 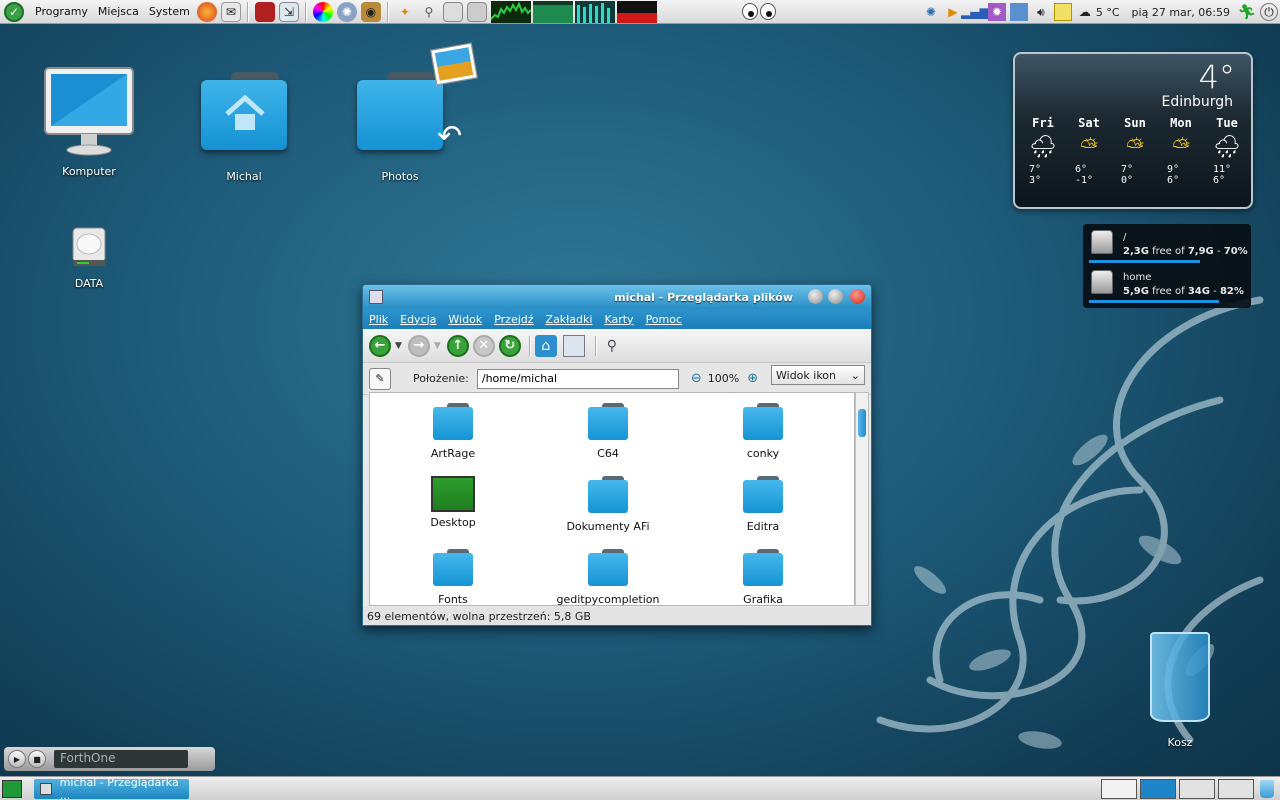 I want to click on zoom-level: 100%, so click(x=723, y=378).